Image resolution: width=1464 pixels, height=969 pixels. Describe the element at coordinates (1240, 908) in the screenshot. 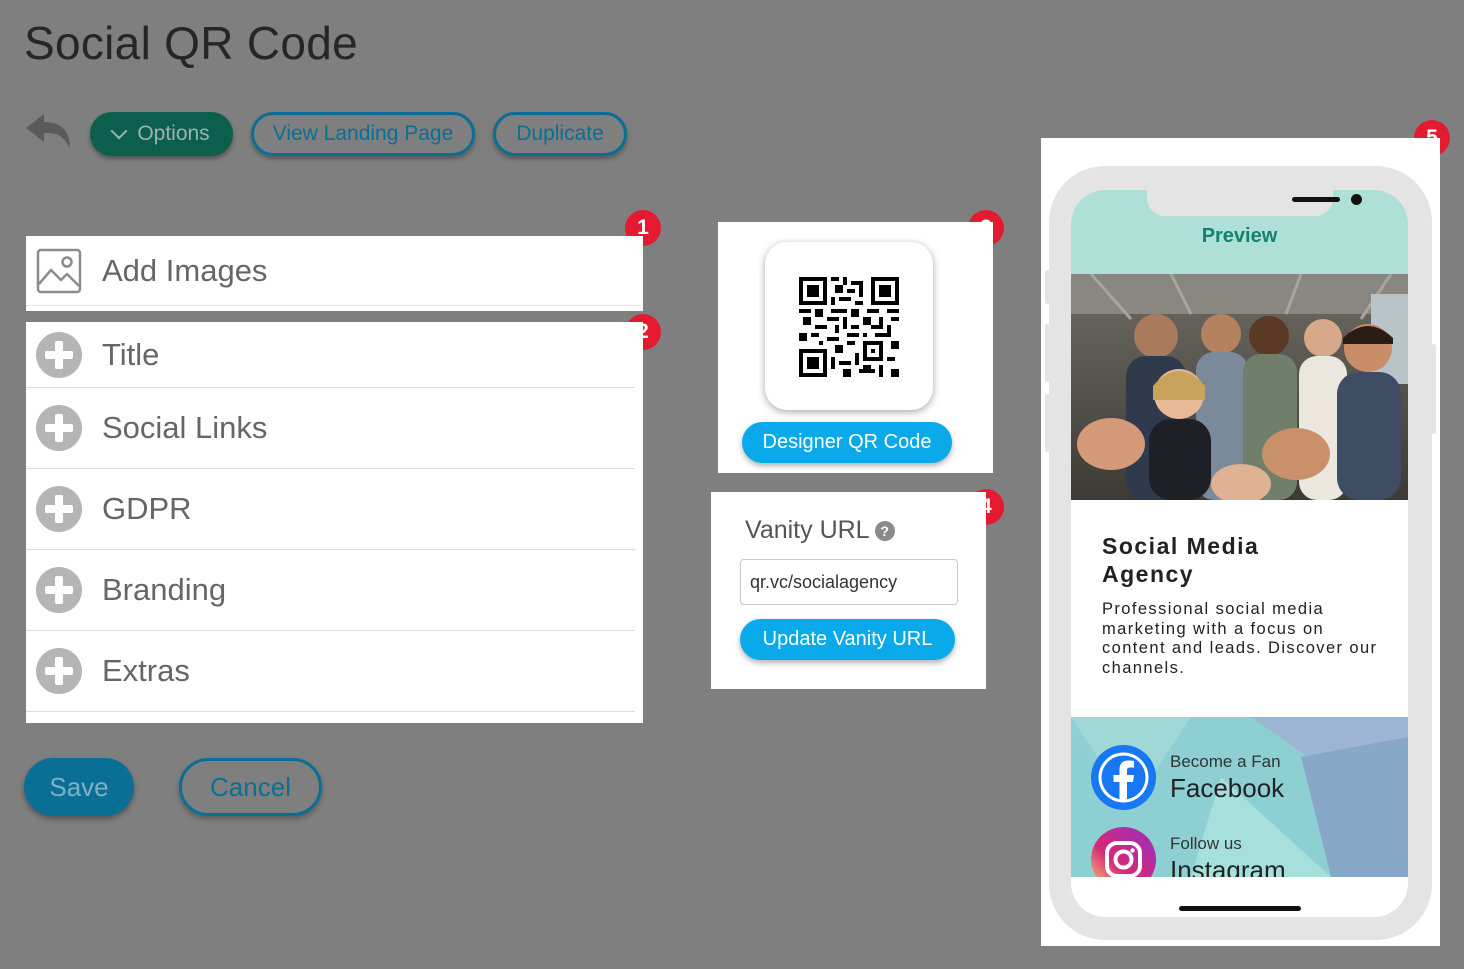

I see `home-indicator` at that location.